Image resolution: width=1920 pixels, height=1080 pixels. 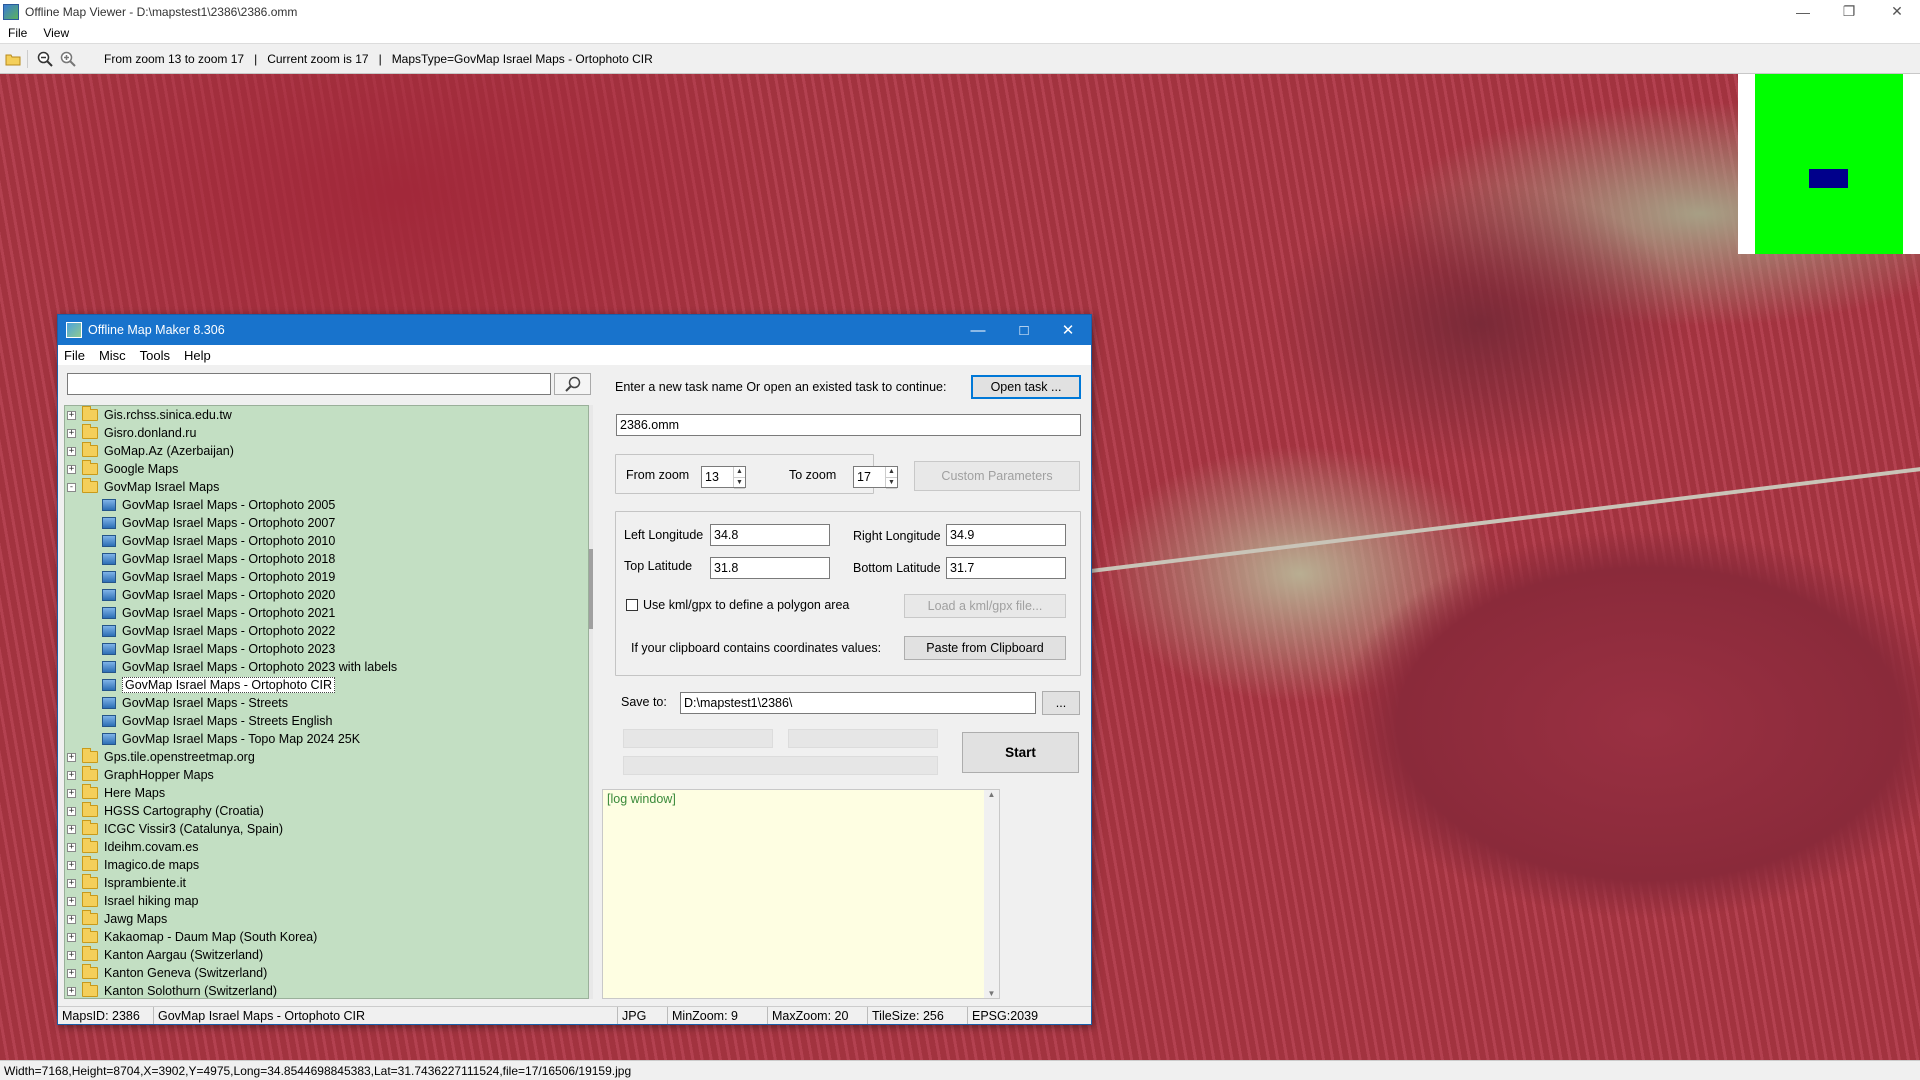 I want to click on tree-map-item: GovMap Israel Maps - Ortophoto 2007, so click(x=218, y=523).